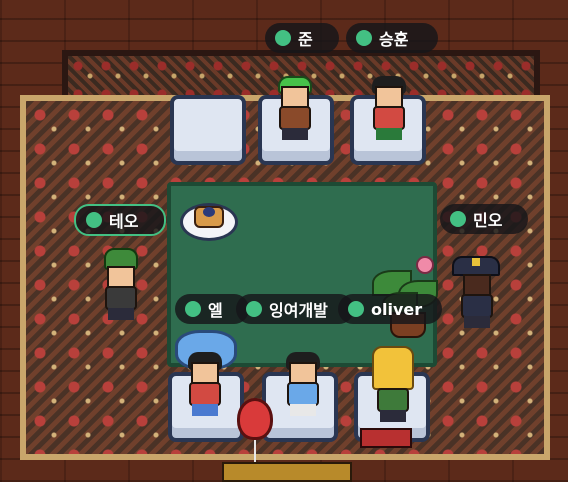 The width and height of the screenshot is (568, 482). Describe the element at coordinates (287, 472) in the screenshot. I see `golden-object` at that location.